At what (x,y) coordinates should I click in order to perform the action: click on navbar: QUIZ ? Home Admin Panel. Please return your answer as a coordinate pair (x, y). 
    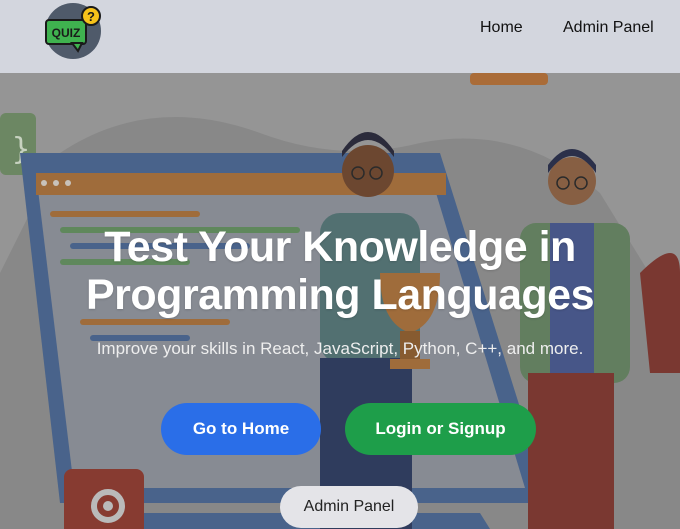
    Looking at the image, I should click on (340, 36).